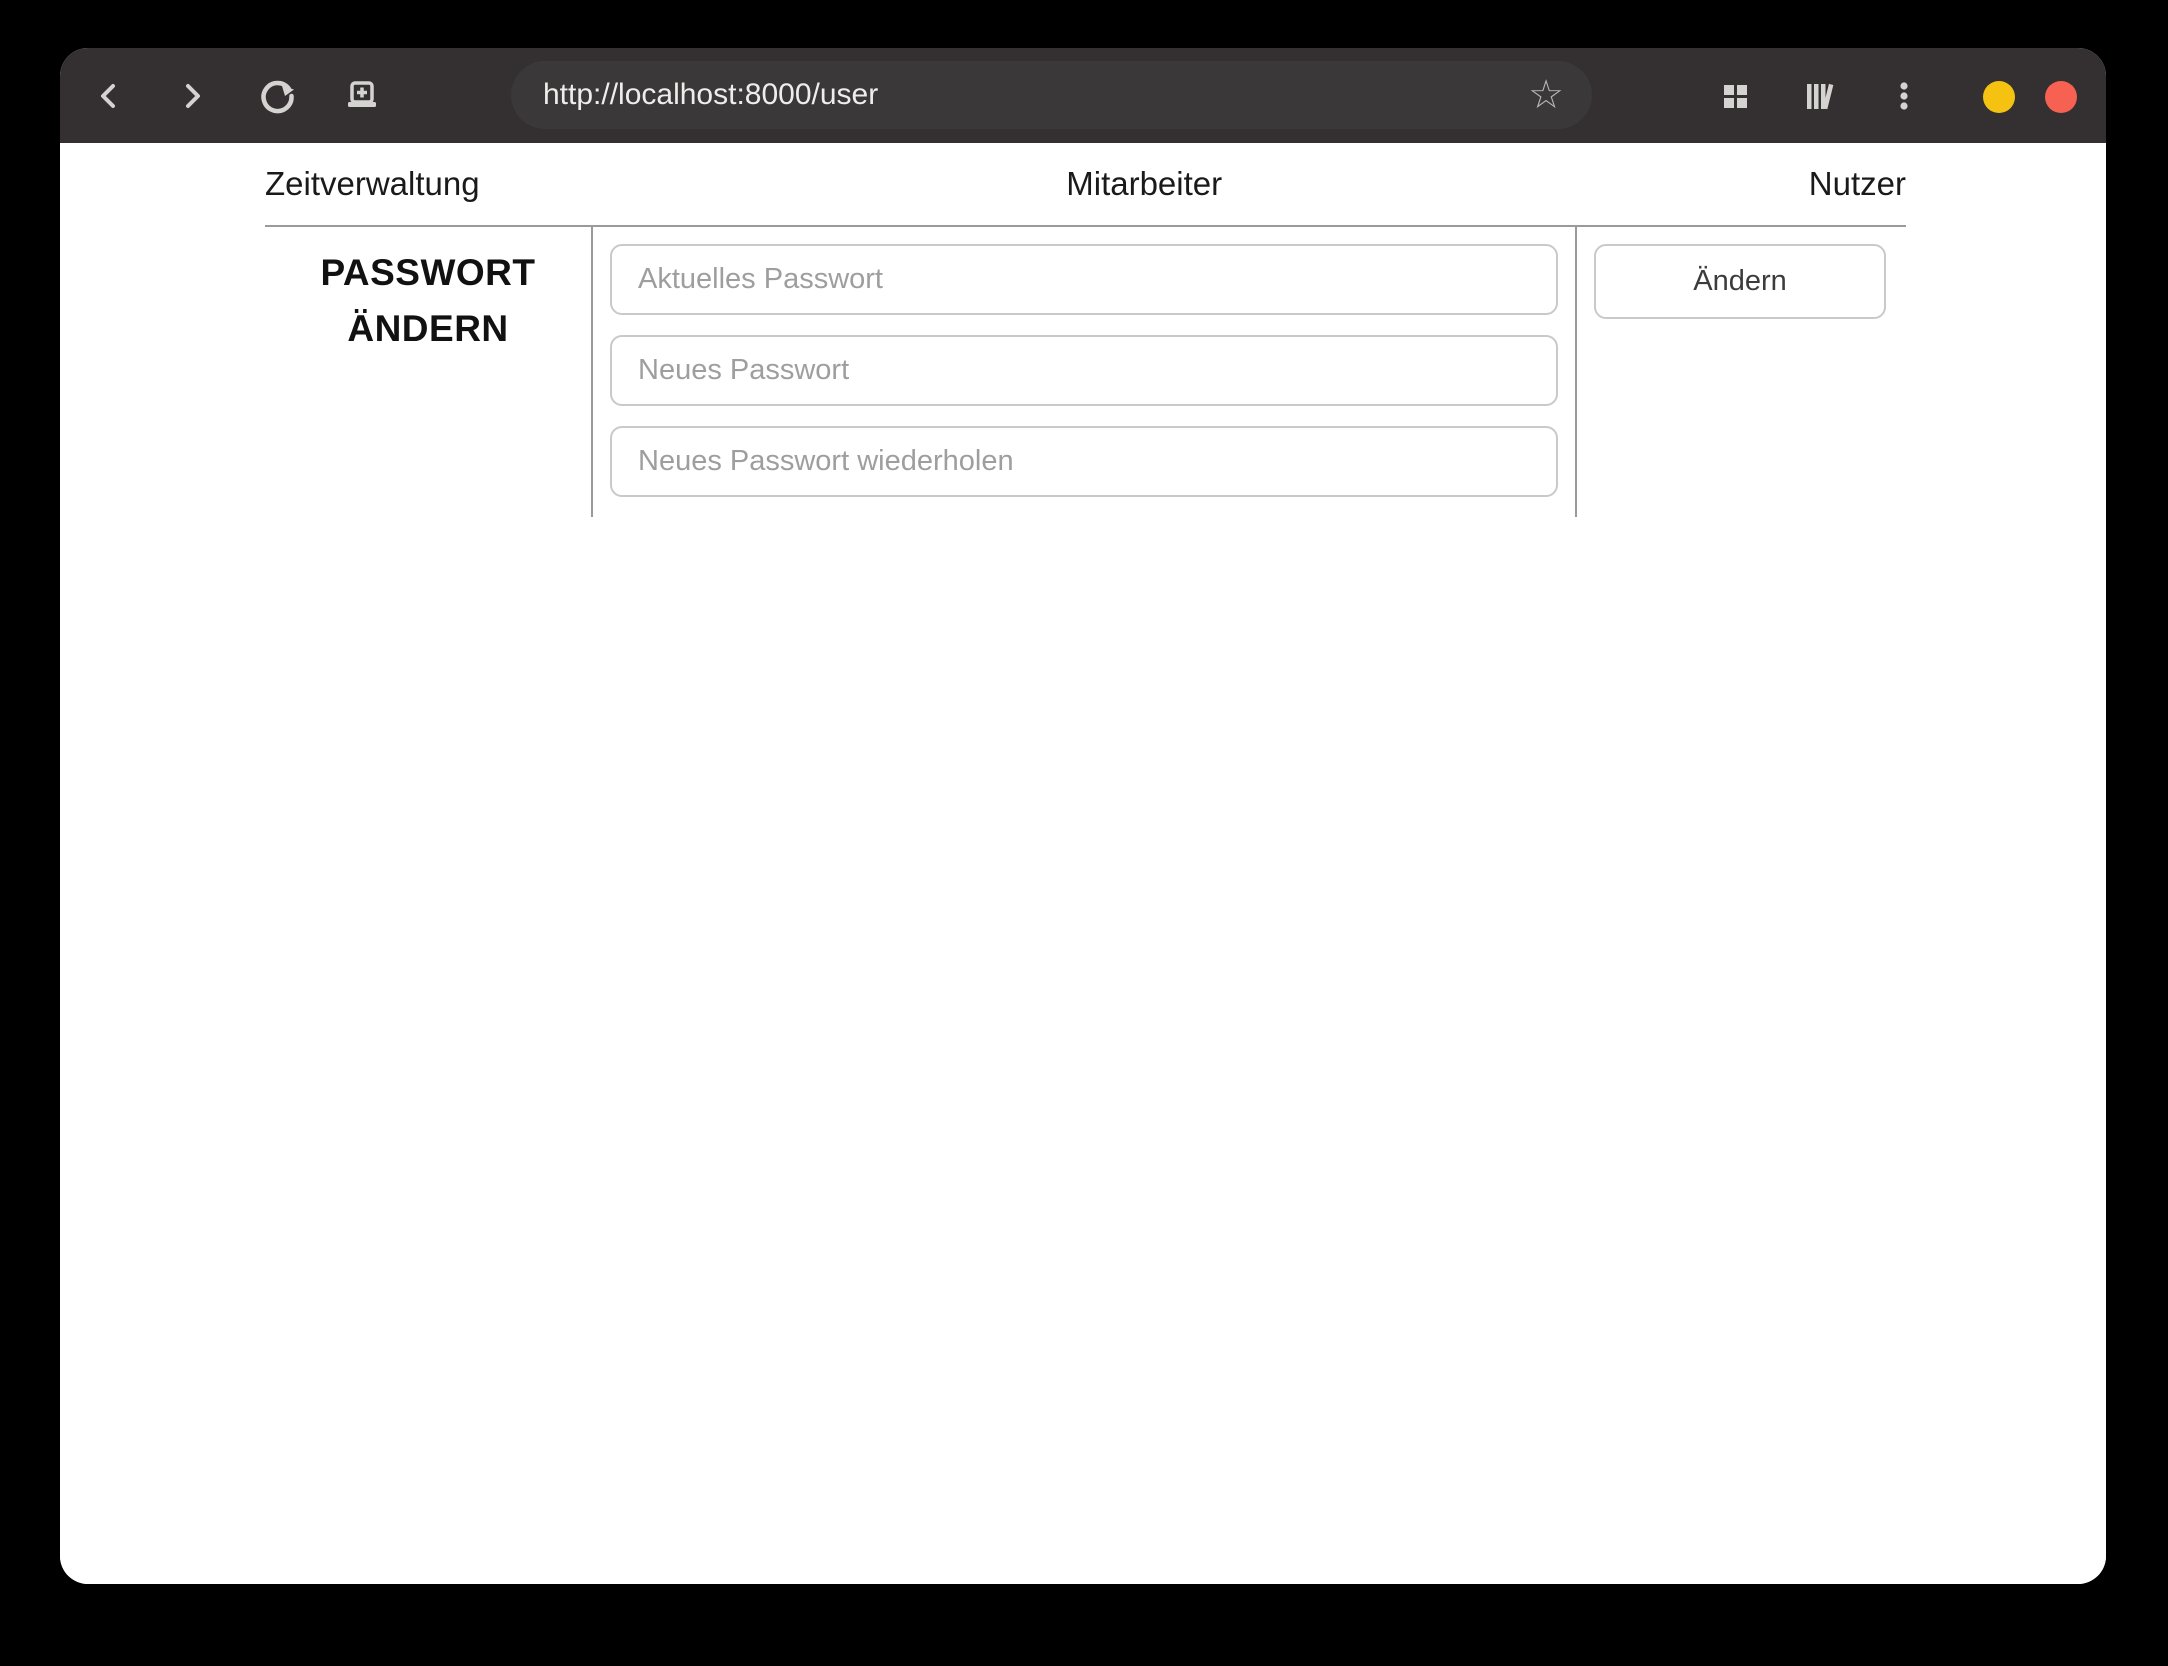 The image size is (2168, 1666). What do you see at coordinates (1144, 184) in the screenshot?
I see `nav-item-mitarbeiter: Mitarbeiter` at bounding box center [1144, 184].